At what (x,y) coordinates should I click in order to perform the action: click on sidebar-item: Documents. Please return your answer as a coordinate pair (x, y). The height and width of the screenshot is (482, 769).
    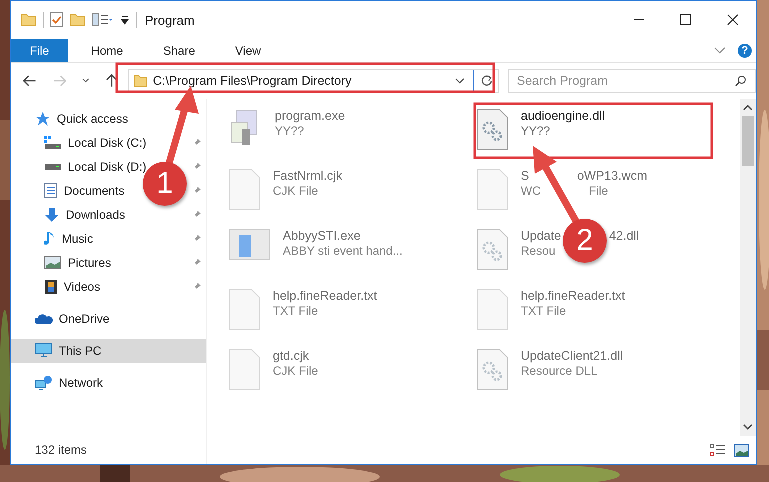
    Looking at the image, I should click on (94, 191).